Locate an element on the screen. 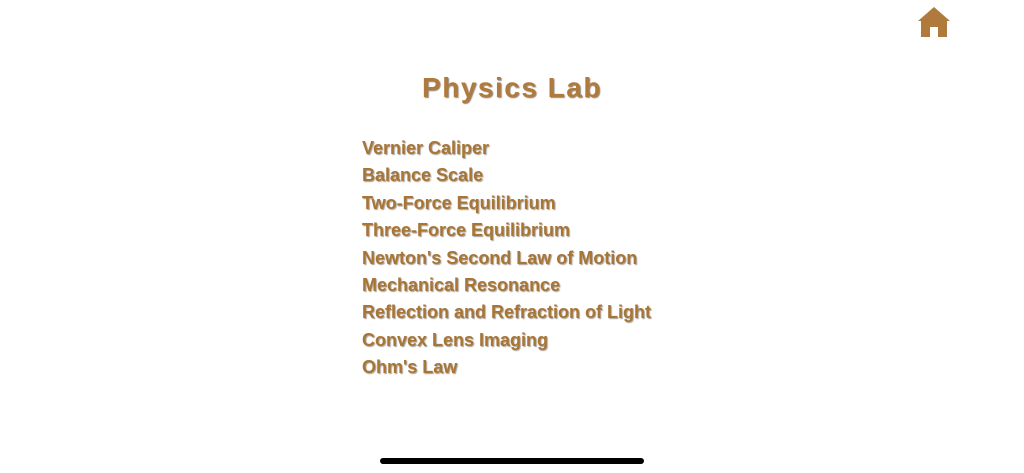 This screenshot has height=473, width=1024. experiment-item-reflection-refraction: Reflection and Refraction of Light is located at coordinates (506, 314).